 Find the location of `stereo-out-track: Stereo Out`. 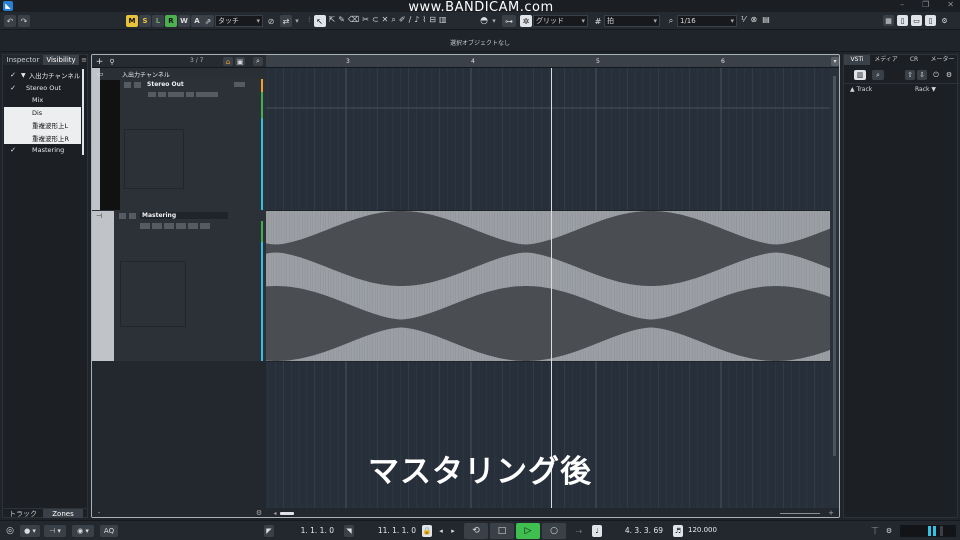

stereo-out-track: Stereo Out is located at coordinates (193, 144).